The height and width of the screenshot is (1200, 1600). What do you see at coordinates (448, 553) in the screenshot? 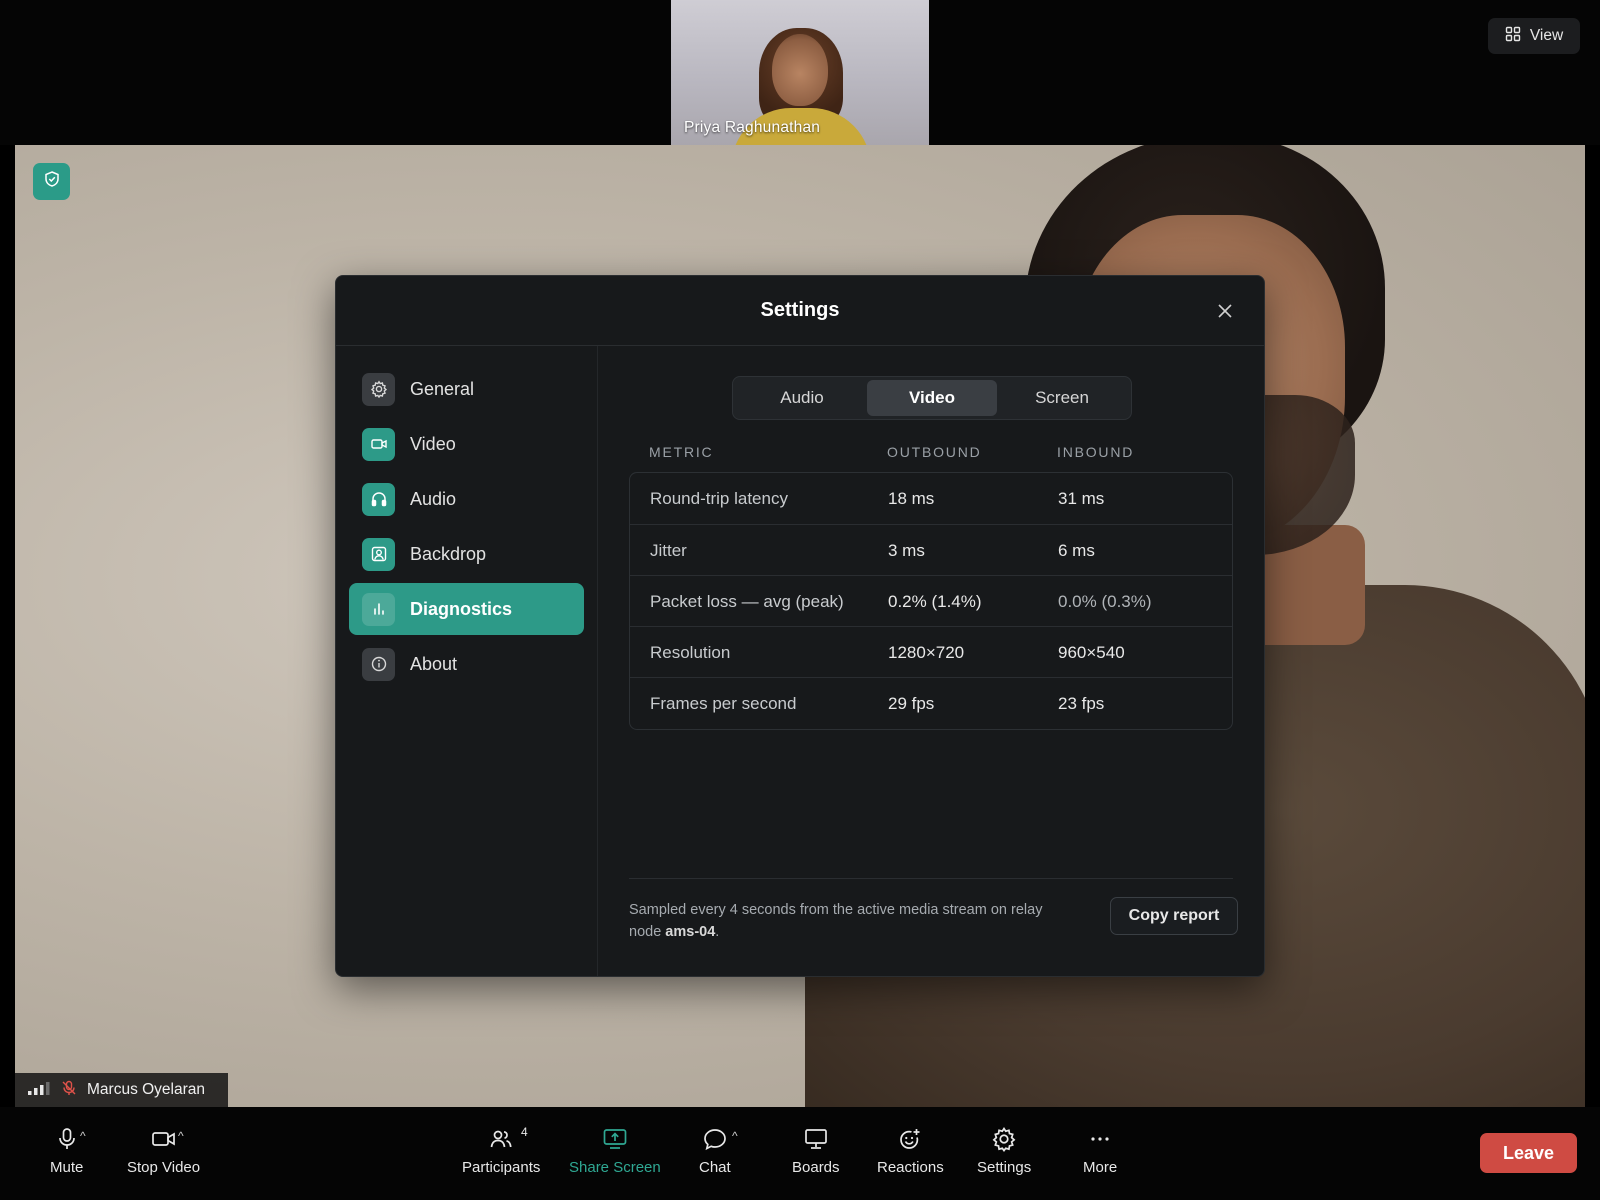
I see `sidebar-item-label: Backdrop` at bounding box center [448, 553].